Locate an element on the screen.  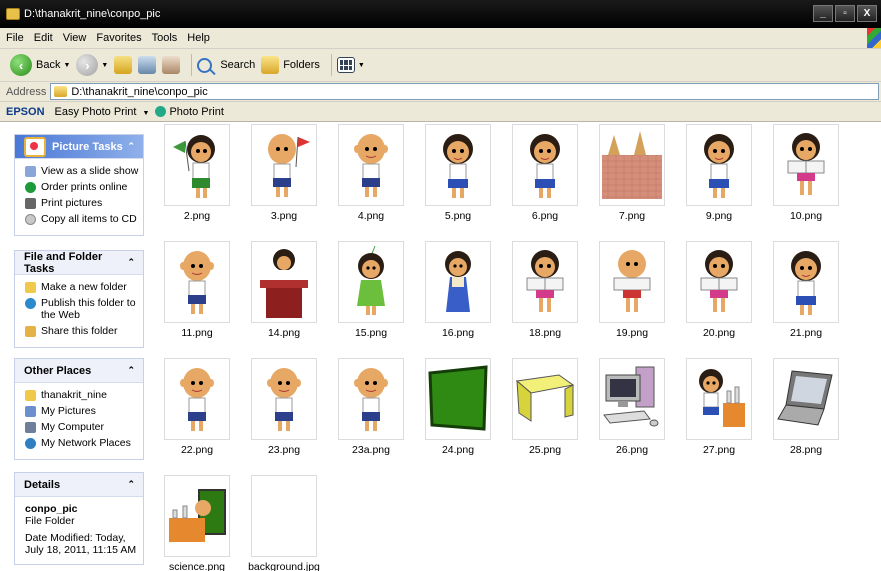
file-name: 2.png is located at coordinates (197, 216).